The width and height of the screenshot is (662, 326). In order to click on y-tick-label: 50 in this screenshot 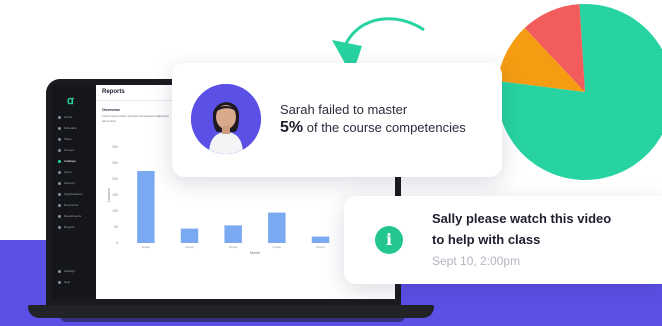, I will do `click(116, 227)`.